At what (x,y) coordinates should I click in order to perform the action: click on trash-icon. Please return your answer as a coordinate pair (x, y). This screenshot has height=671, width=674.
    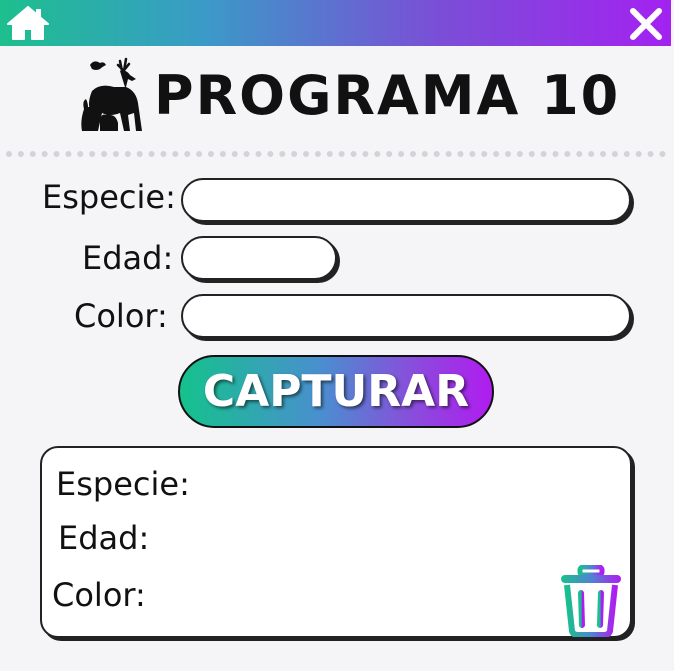
    Looking at the image, I should click on (591, 601).